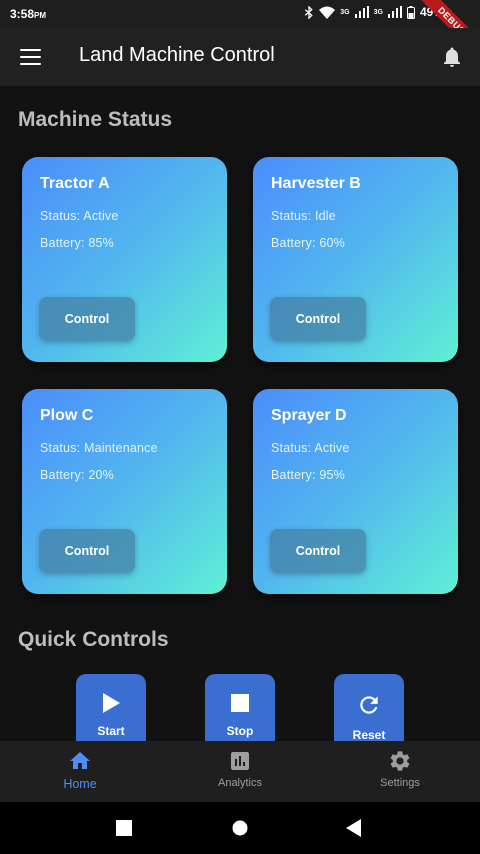 The height and width of the screenshot is (854, 480). I want to click on machine-battery: Battery: 85%, so click(77, 243).